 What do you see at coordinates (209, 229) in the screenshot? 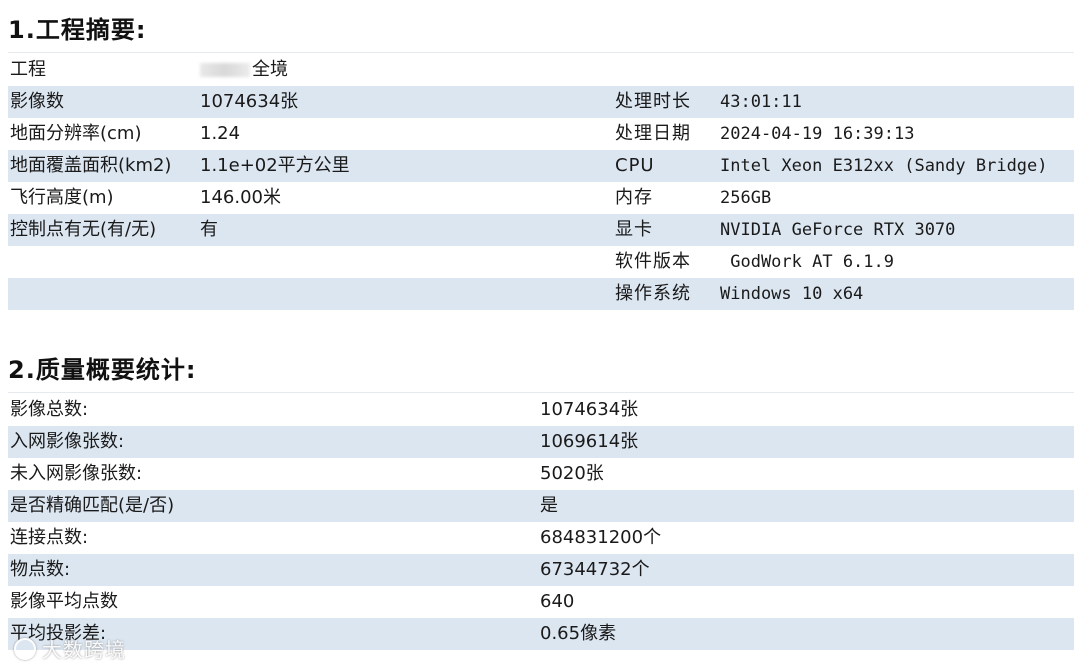
I see `row-value: 有` at bounding box center [209, 229].